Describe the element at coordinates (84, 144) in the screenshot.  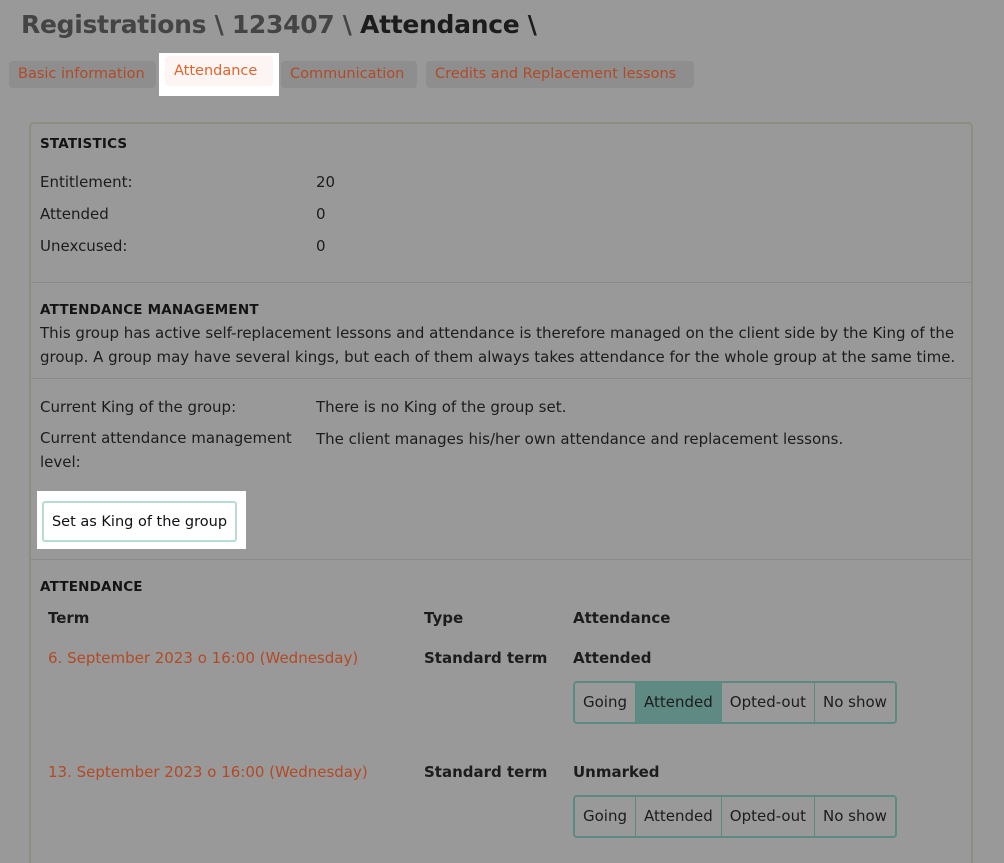
I see `statistics-title: STATISTICS` at that location.